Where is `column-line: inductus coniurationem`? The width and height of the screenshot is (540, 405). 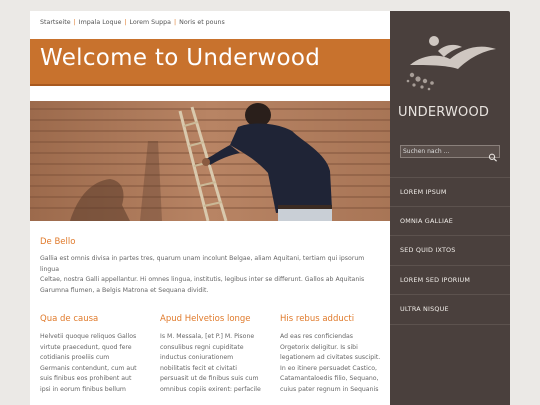 column-line: inductus coniurationem is located at coordinates (197, 357).